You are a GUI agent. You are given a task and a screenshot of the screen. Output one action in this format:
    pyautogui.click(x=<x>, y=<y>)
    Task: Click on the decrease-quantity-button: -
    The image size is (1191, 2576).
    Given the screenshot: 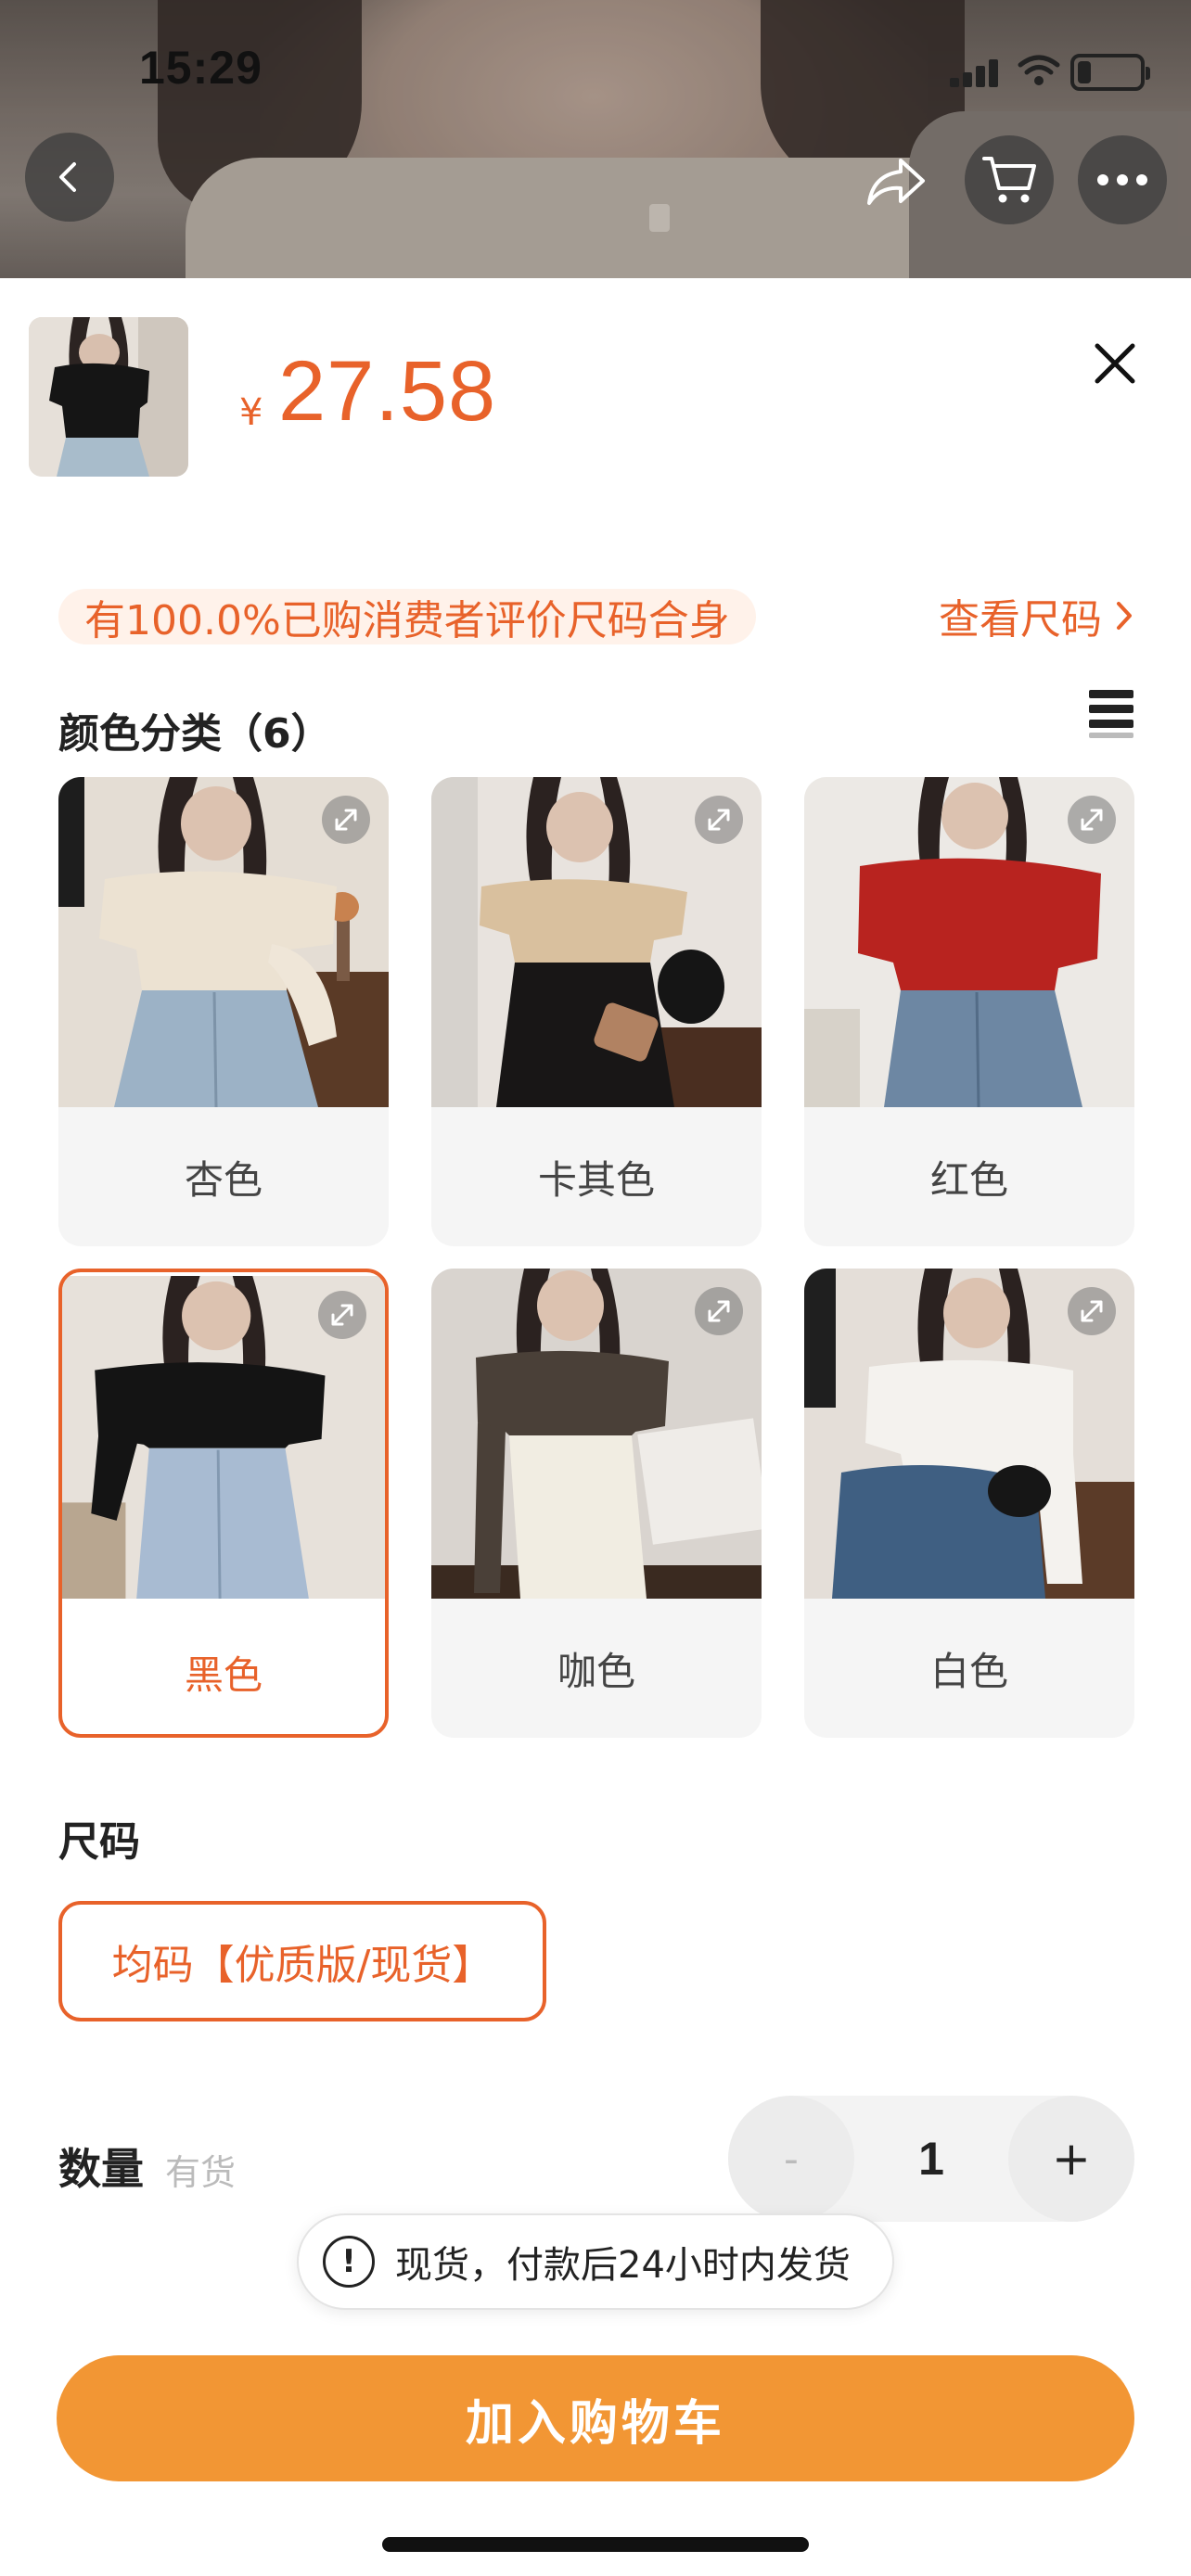 What is the action you would take?
    pyautogui.click(x=791, y=2159)
    